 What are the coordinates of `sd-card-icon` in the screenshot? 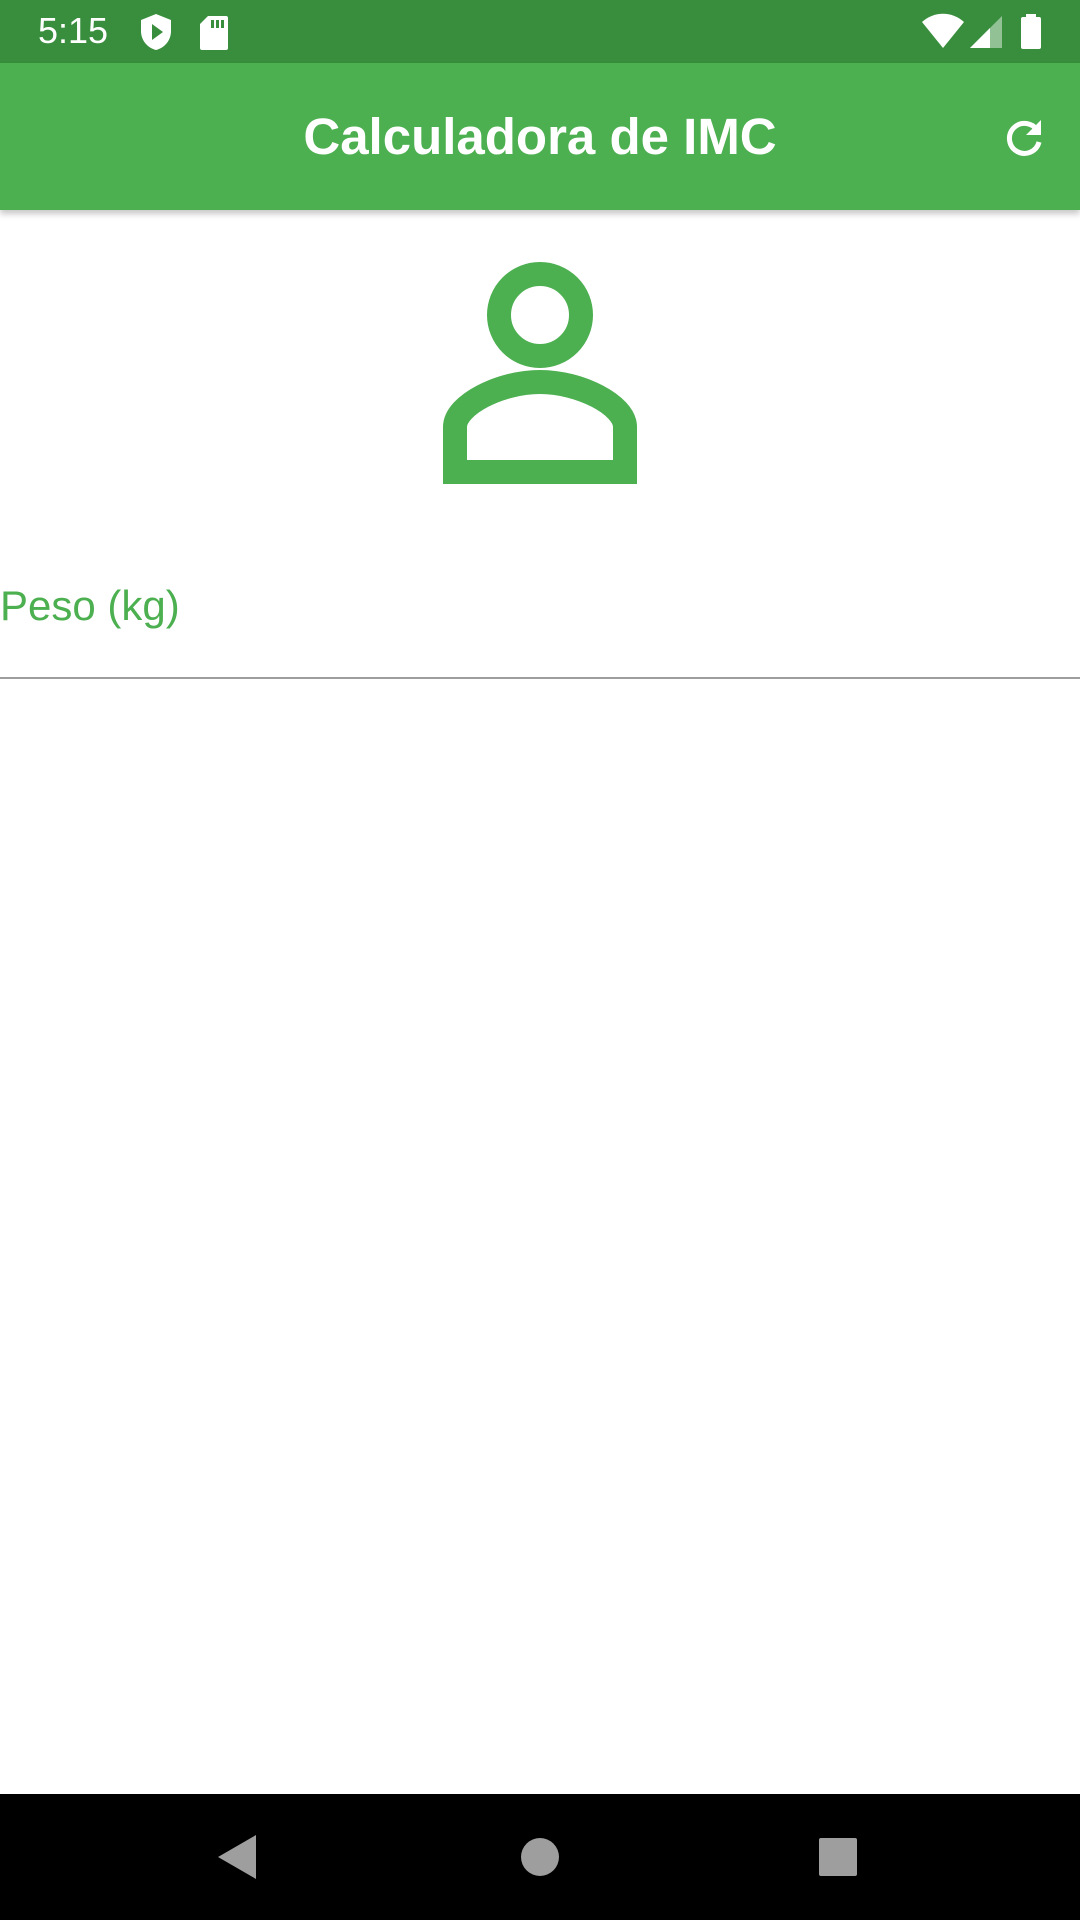 It's located at (216, 32).